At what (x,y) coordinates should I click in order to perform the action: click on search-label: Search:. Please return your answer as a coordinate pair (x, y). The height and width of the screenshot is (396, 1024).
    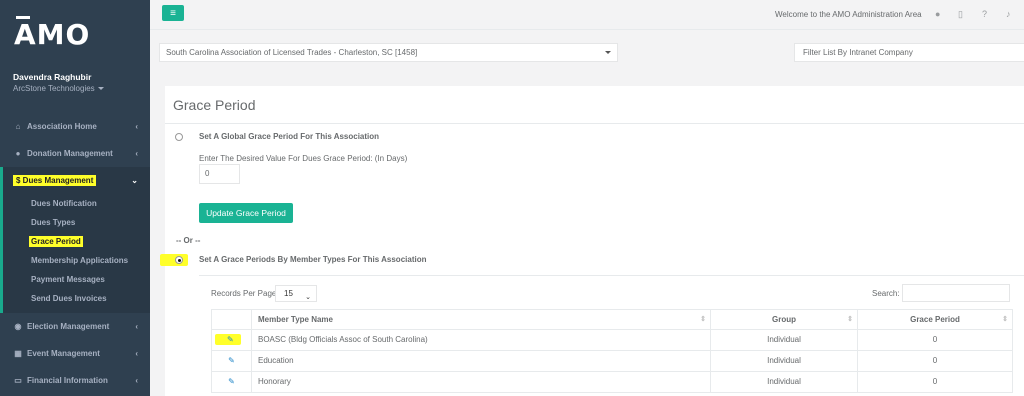
    Looking at the image, I should click on (886, 293).